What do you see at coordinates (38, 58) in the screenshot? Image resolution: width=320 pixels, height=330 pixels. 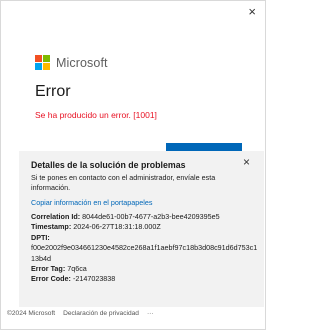 I see `logo-square-red` at bounding box center [38, 58].